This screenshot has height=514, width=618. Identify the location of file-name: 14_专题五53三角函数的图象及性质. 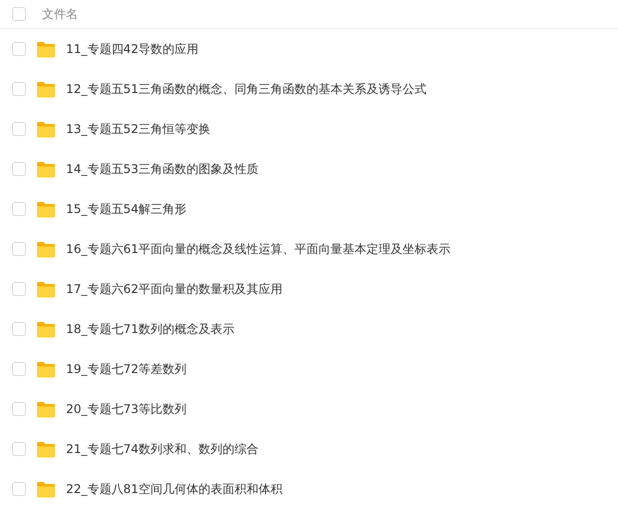
(162, 169).